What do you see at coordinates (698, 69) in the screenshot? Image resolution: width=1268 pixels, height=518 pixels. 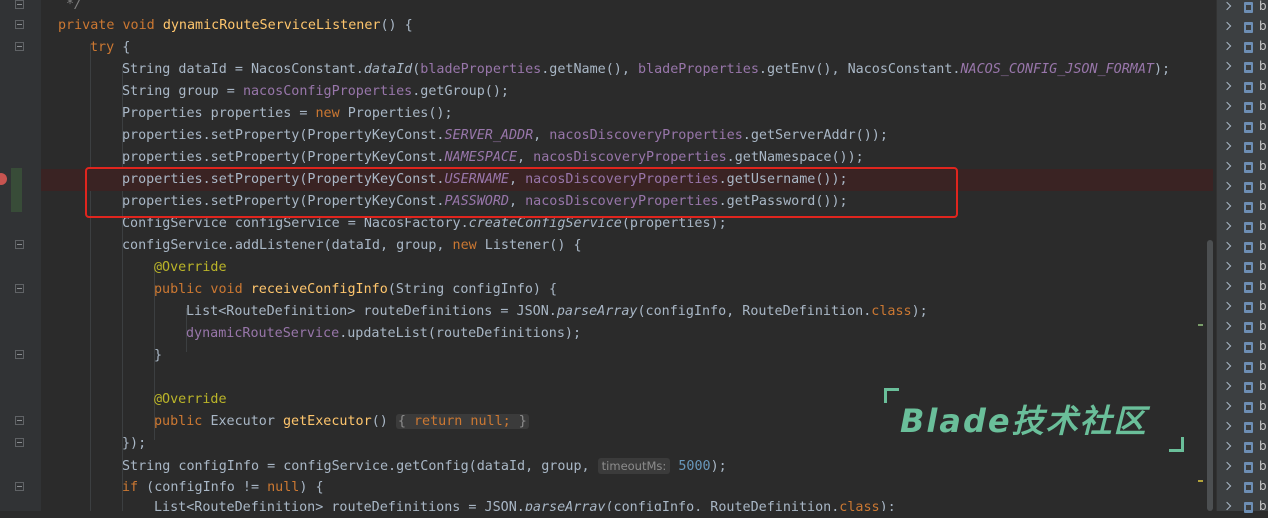 I see `code-token: bladeProperties` at bounding box center [698, 69].